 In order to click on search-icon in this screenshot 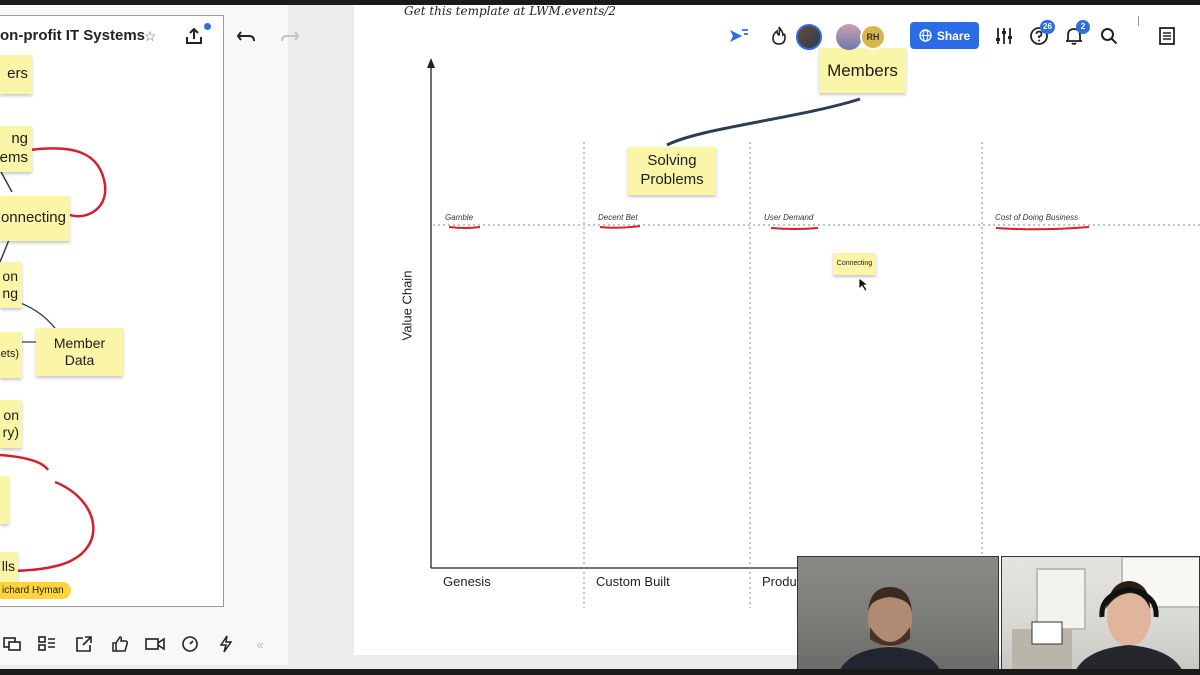, I will do `click(1109, 36)`.